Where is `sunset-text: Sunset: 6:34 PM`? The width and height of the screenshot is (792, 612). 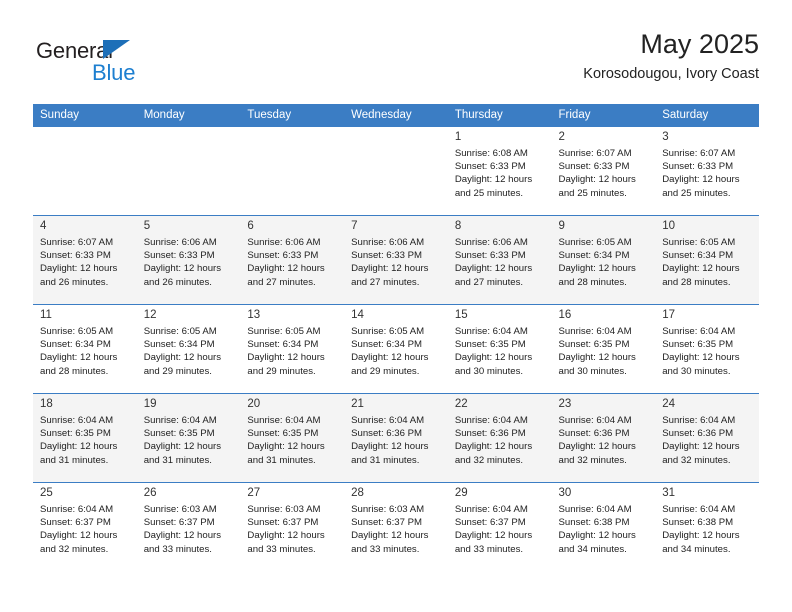
sunset-text: Sunset: 6:34 PM is located at coordinates (283, 345).